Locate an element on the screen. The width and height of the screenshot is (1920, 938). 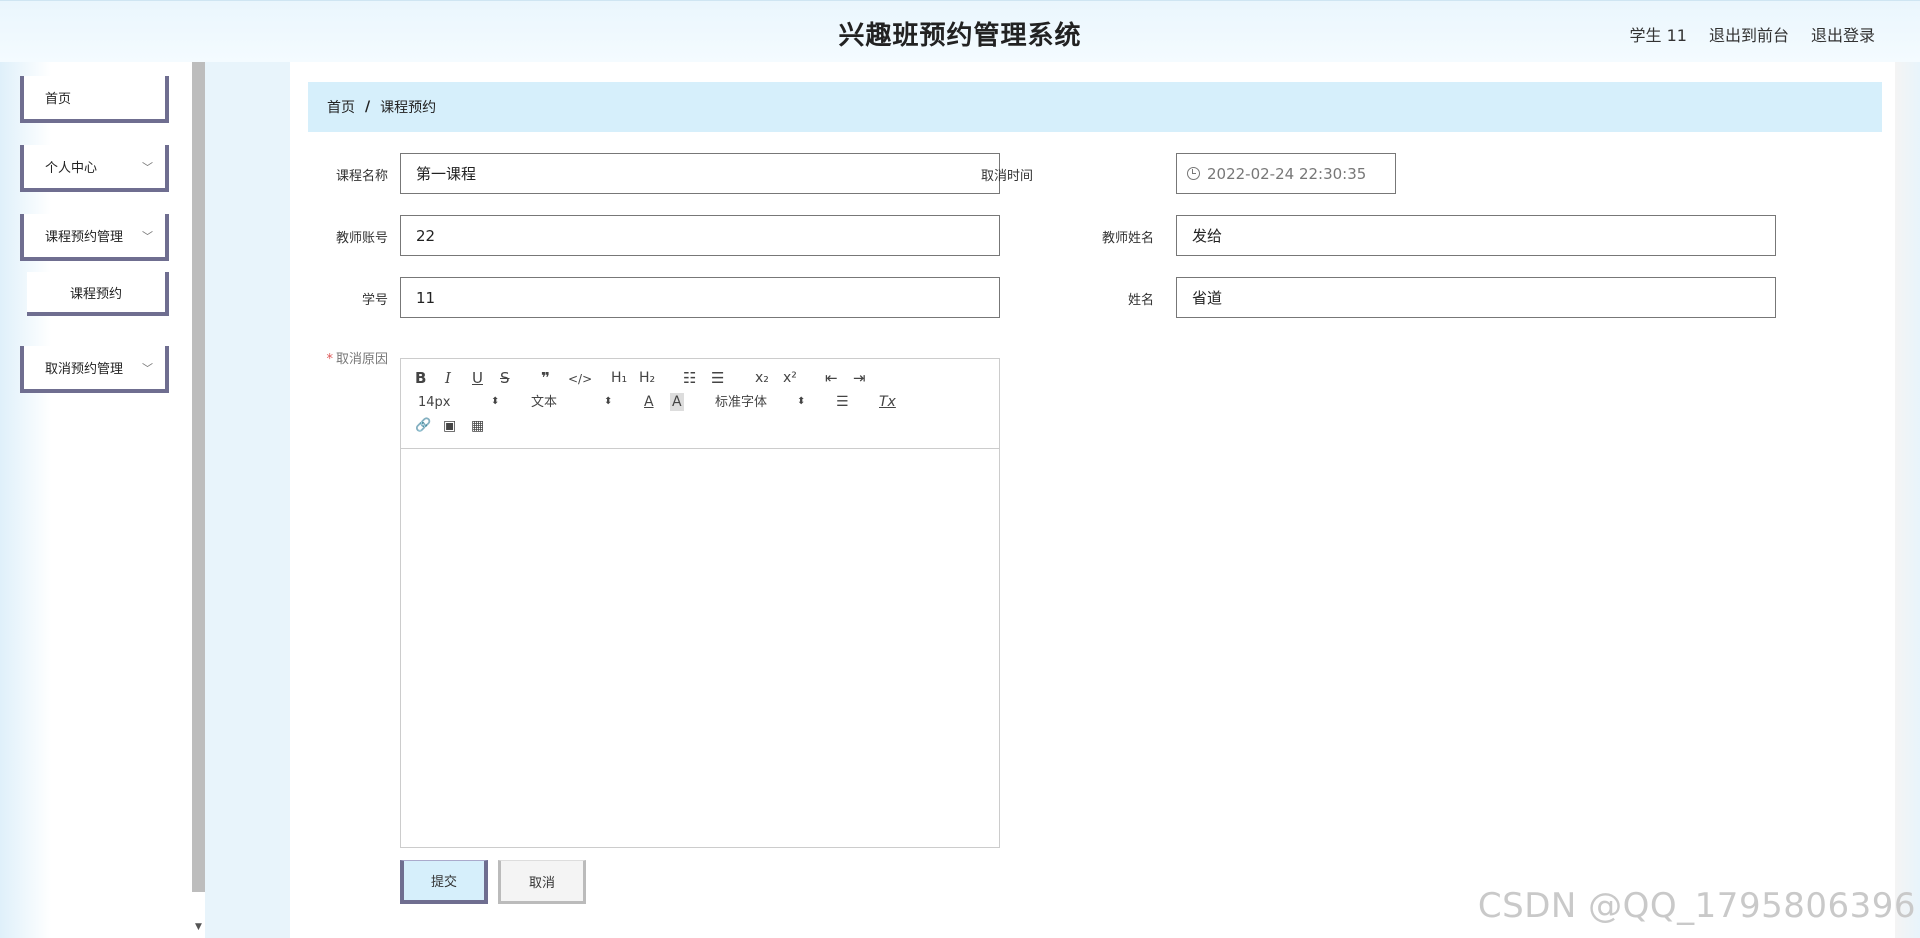
cancel-button: 取消 is located at coordinates (542, 882).